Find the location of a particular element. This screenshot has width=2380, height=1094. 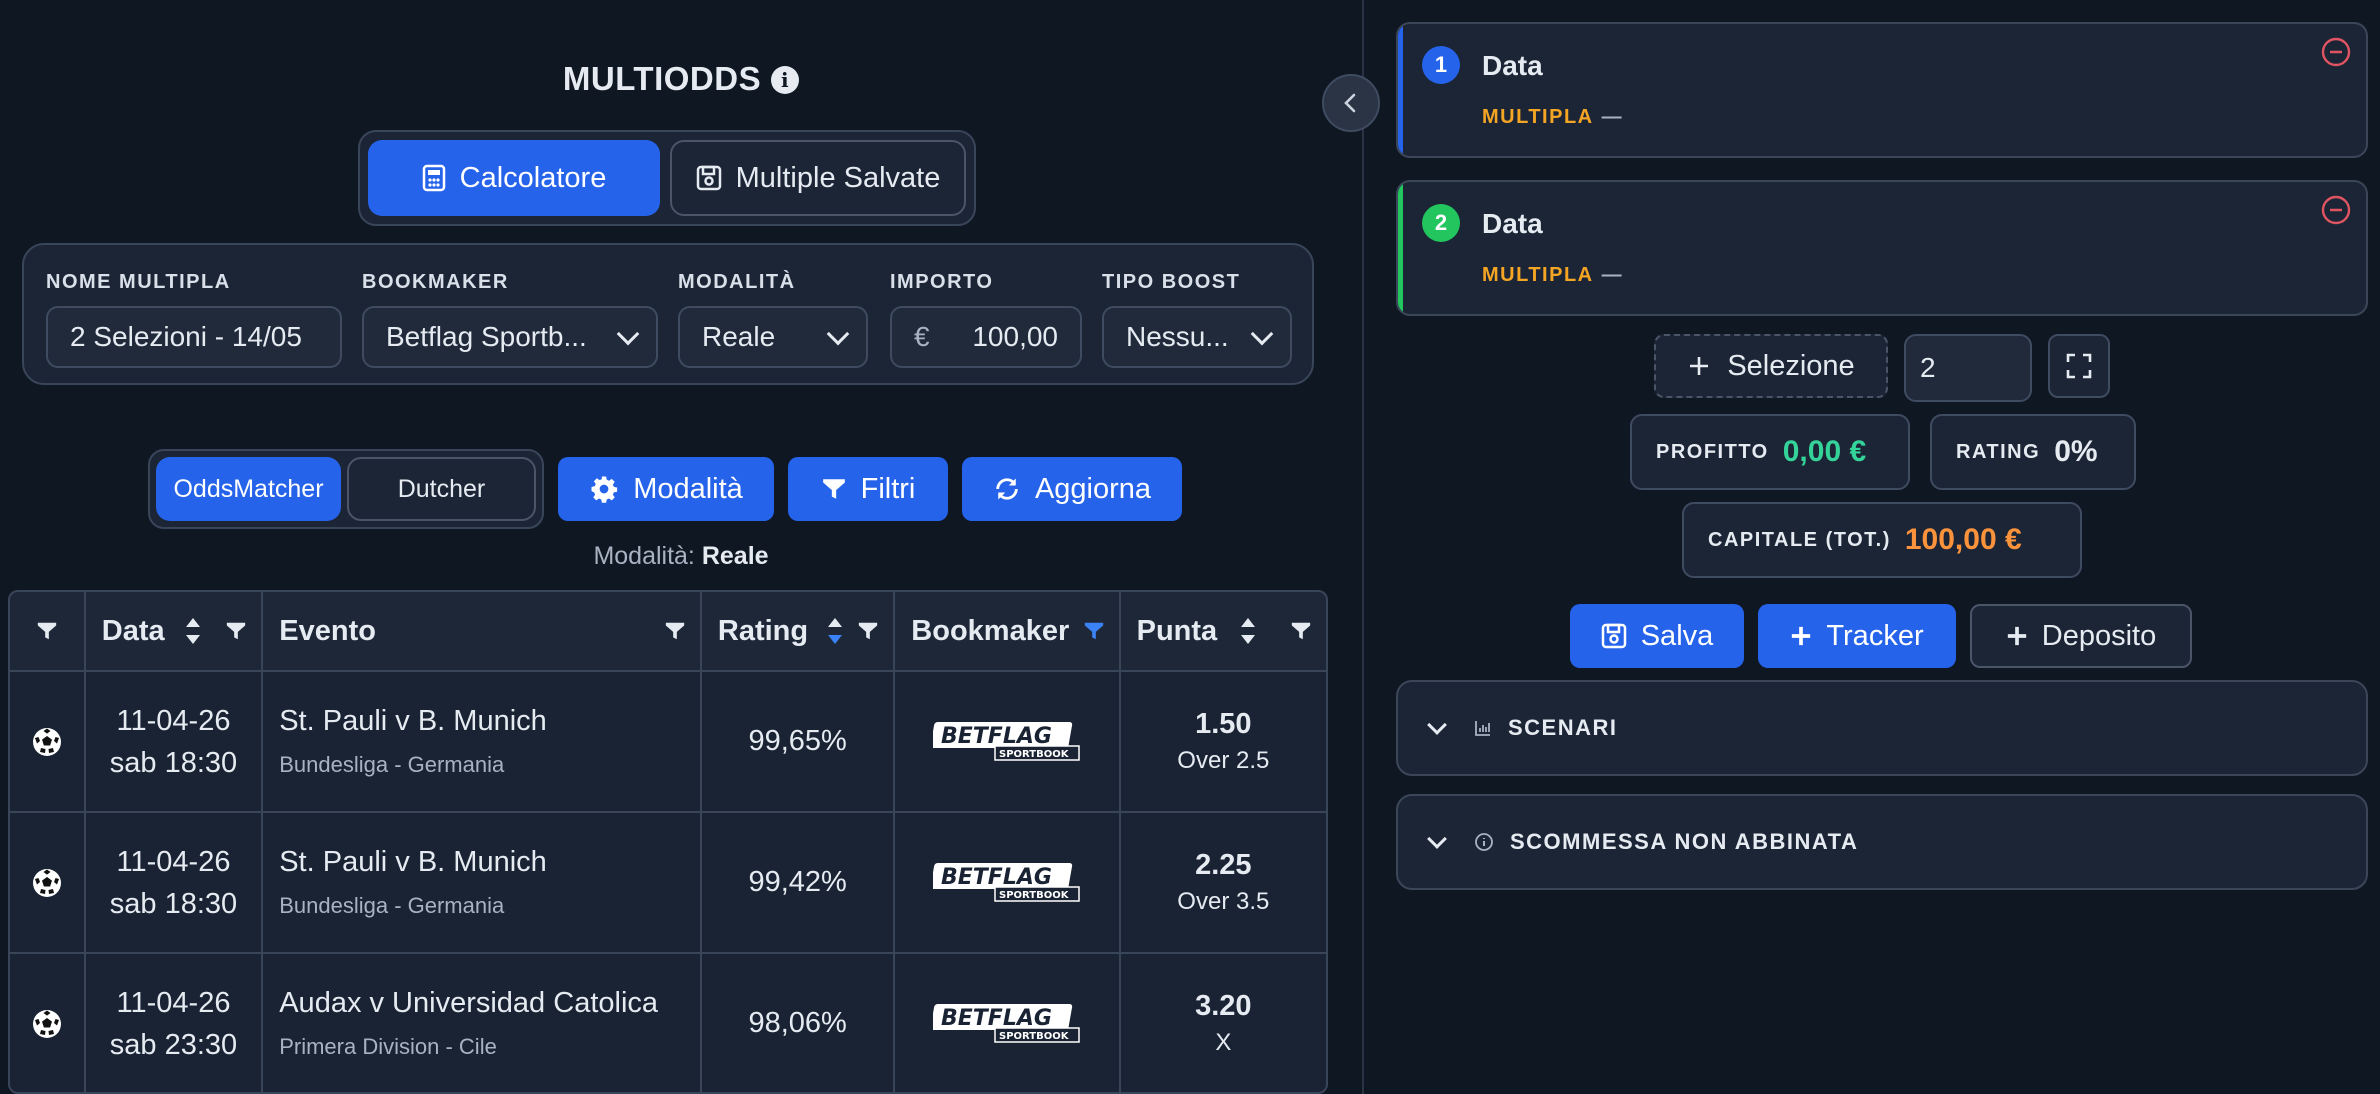

profitto-label: PROFITTO is located at coordinates (1712, 451).